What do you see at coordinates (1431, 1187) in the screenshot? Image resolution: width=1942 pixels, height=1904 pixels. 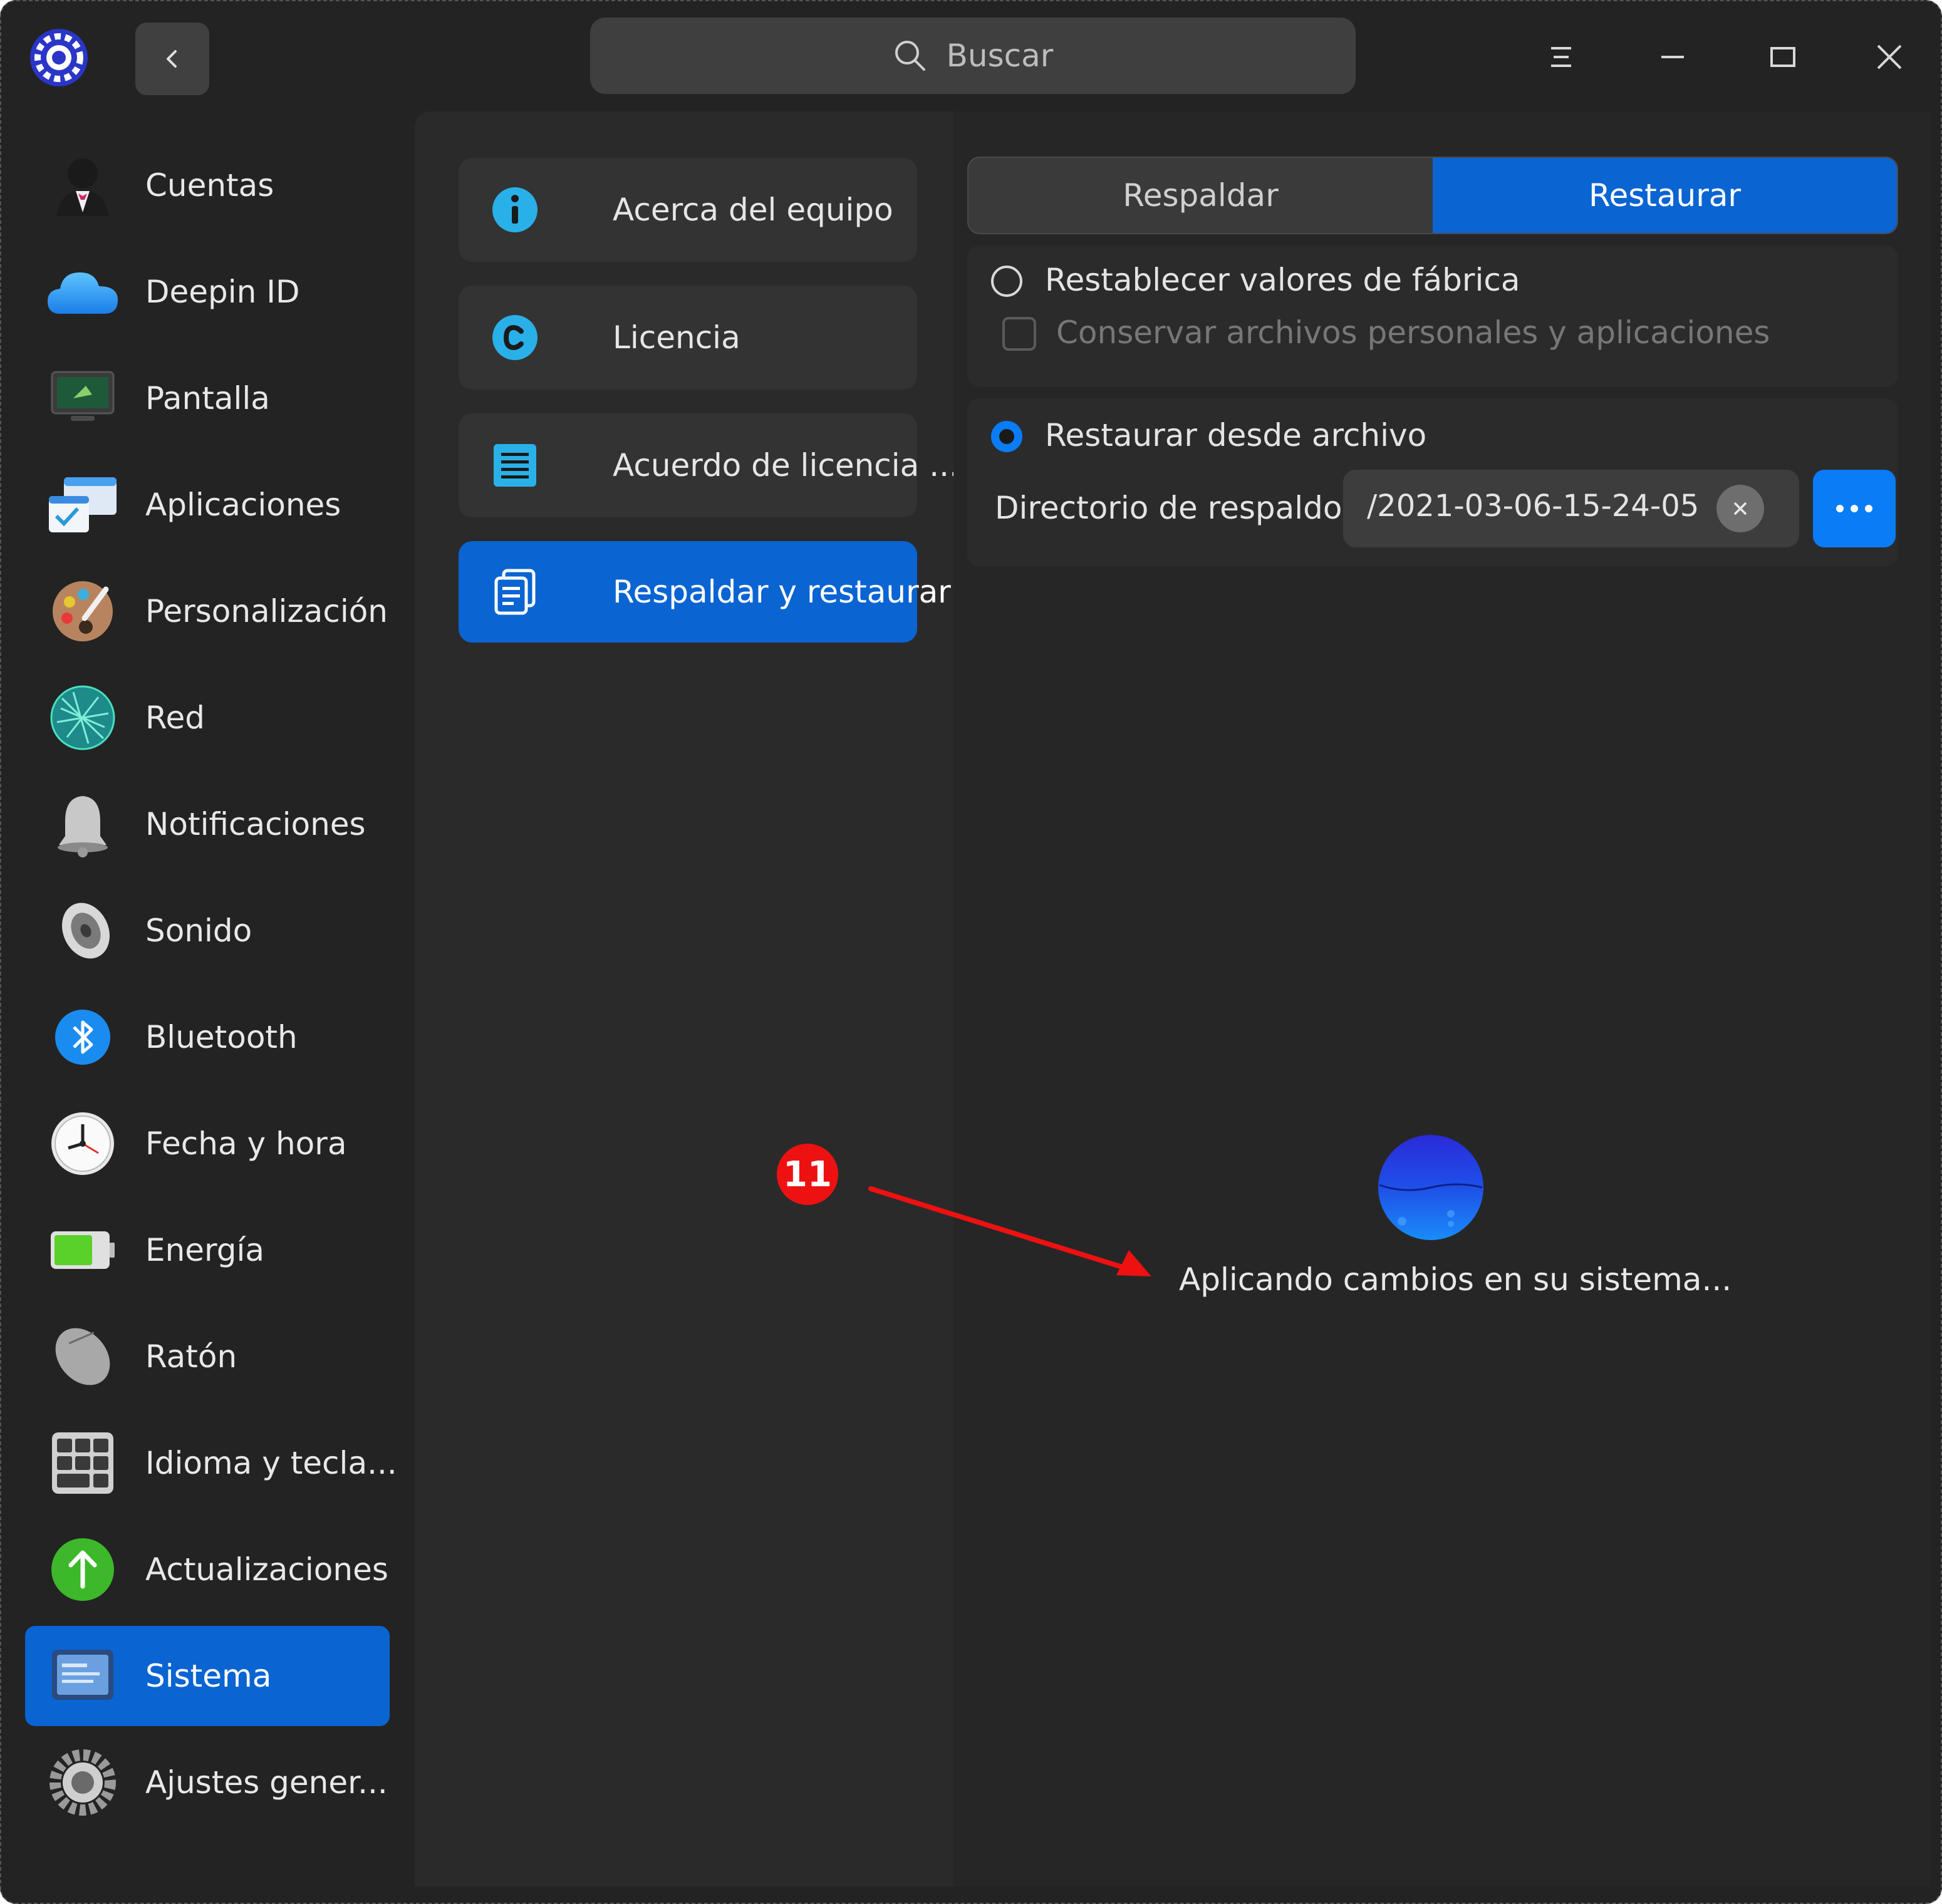 I see `progress-spinner-icon` at bounding box center [1431, 1187].